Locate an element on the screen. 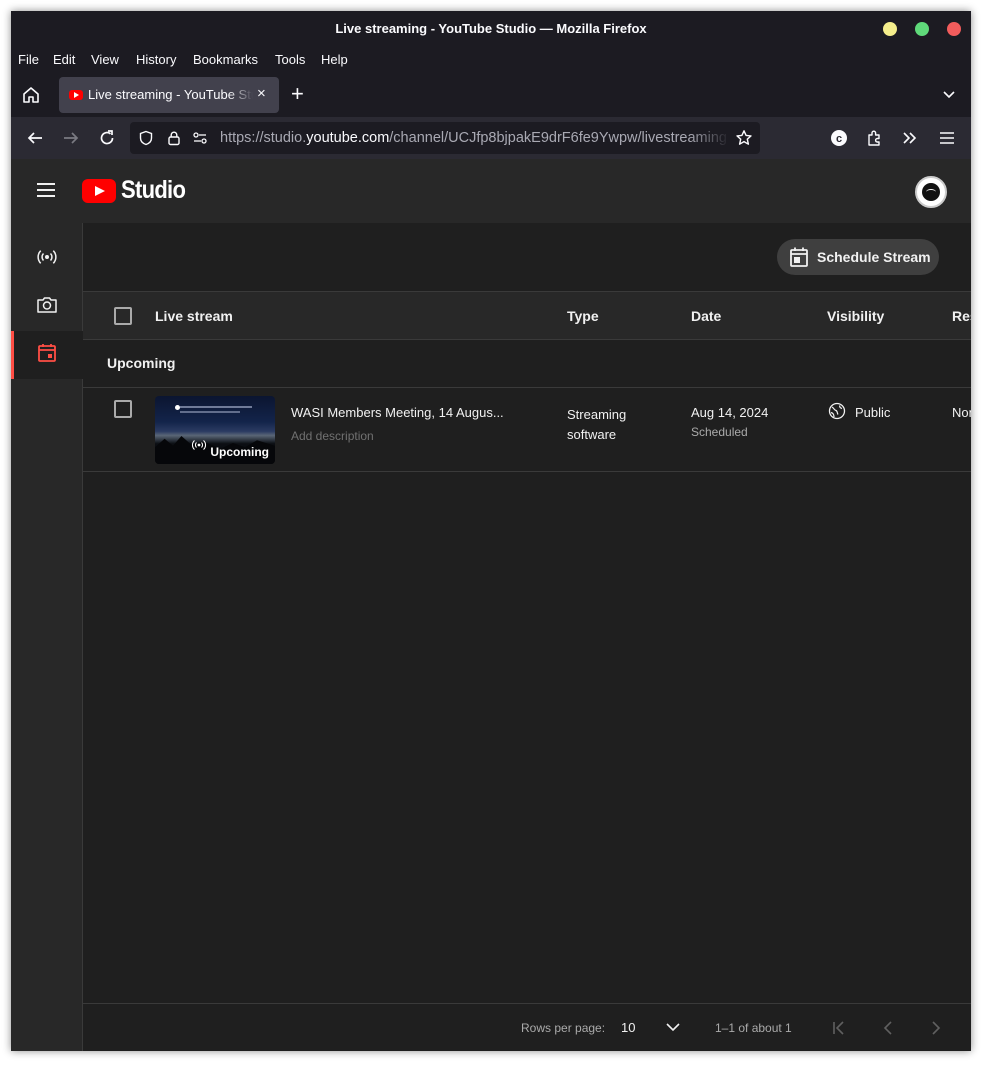 The height and width of the screenshot is (1070, 990). menu-file: File is located at coordinates (28, 59).